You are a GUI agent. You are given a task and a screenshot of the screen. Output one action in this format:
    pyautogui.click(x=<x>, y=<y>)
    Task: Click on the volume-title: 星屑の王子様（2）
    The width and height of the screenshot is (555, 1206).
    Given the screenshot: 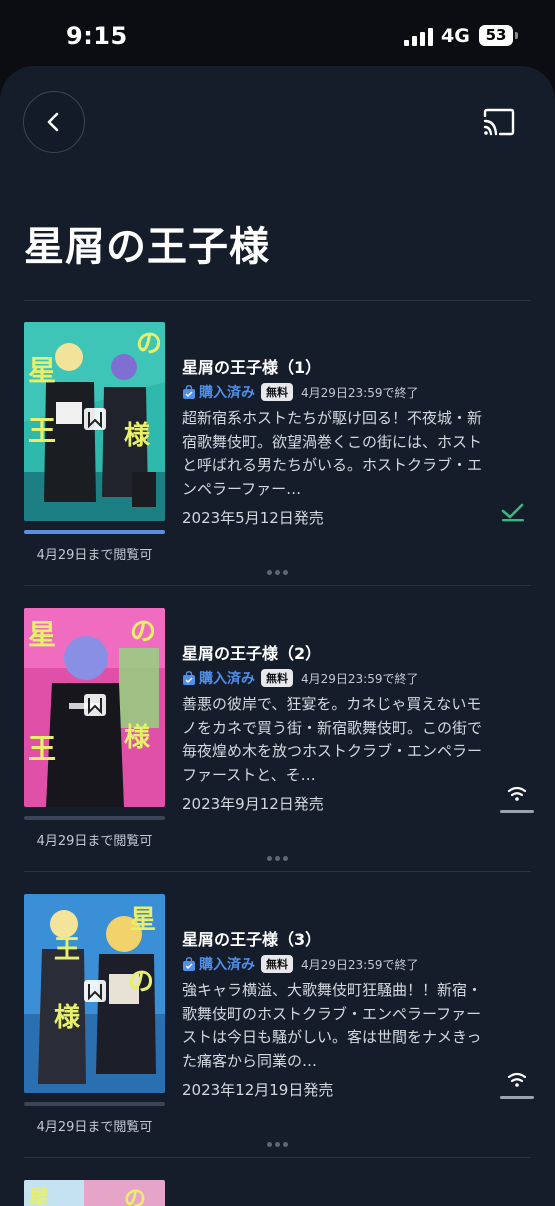 What is the action you would take?
    pyautogui.click(x=252, y=653)
    